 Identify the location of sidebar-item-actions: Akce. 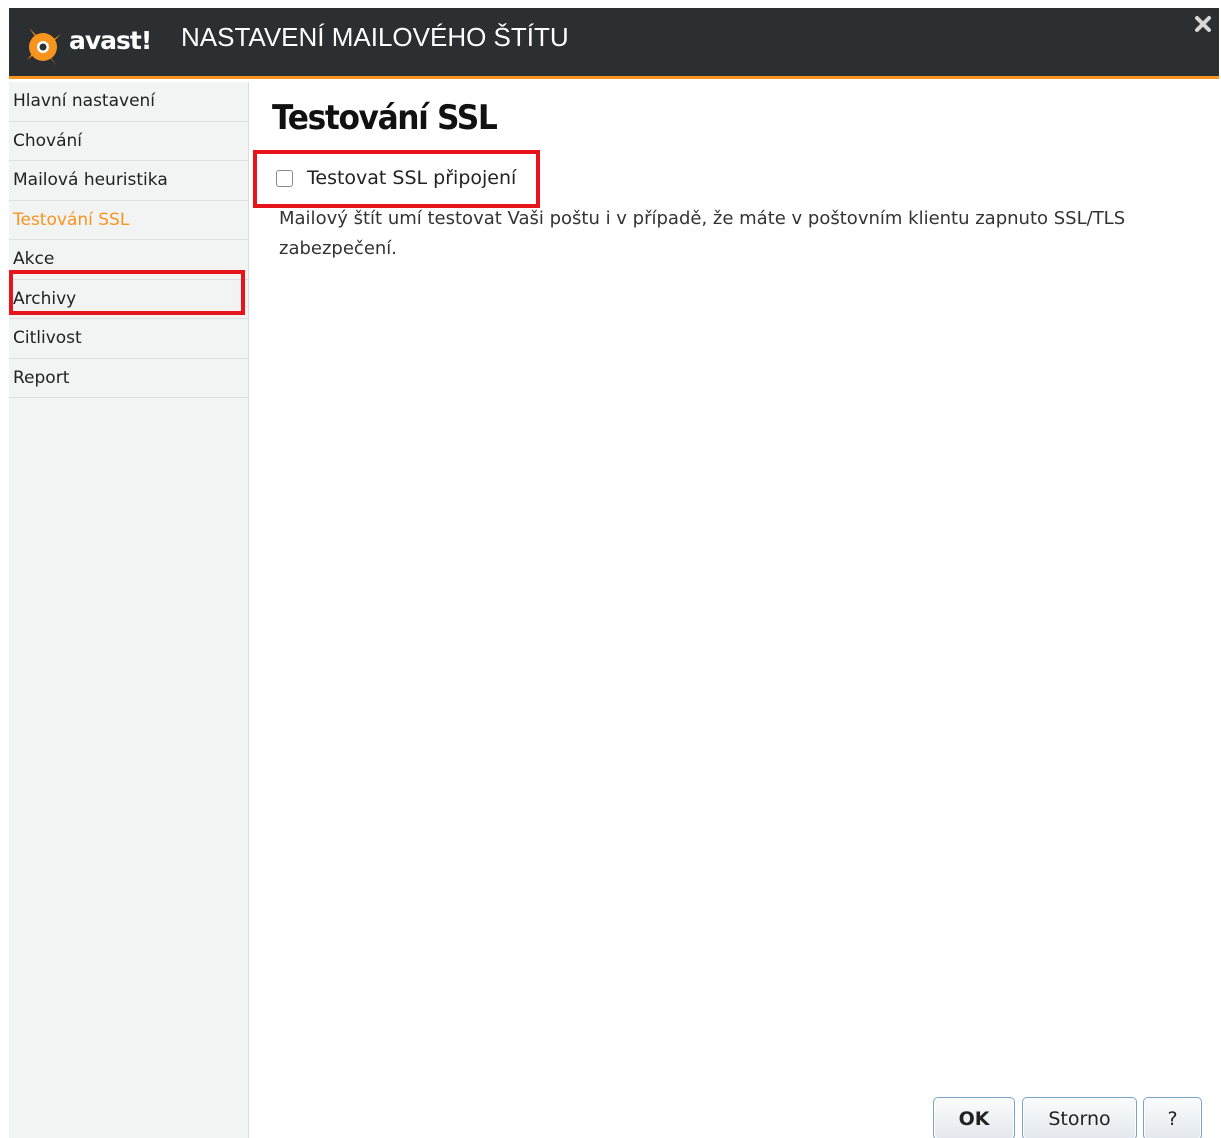
(128, 260).